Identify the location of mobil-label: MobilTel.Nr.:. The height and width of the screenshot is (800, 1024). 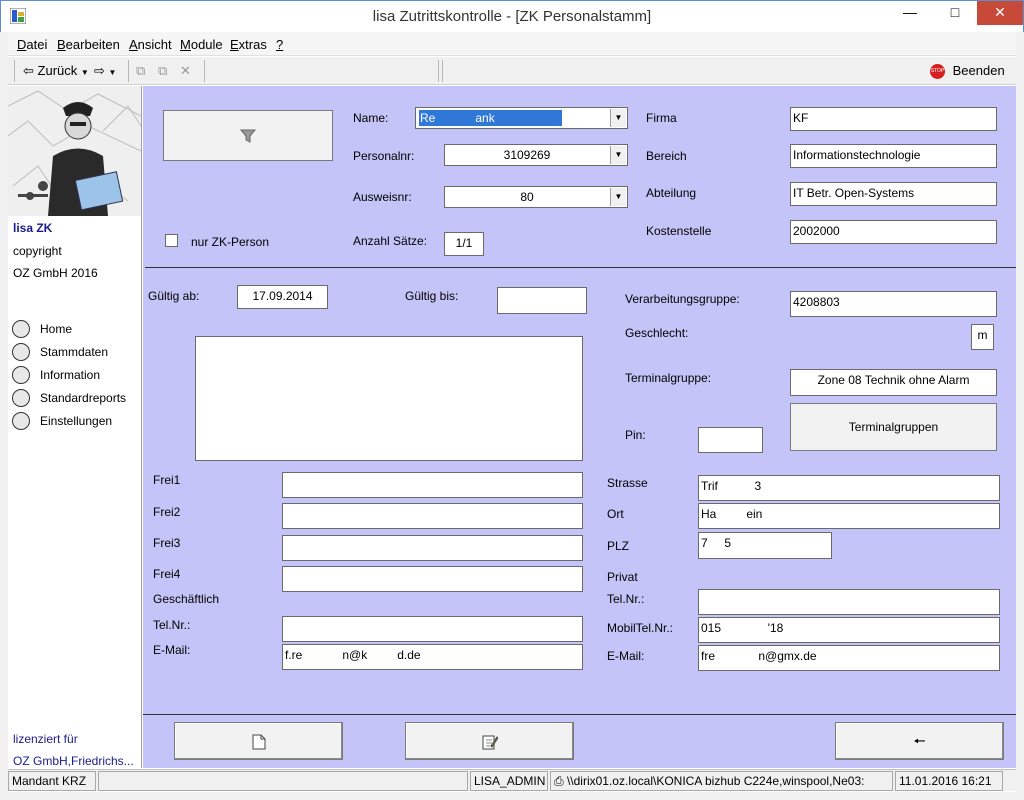
(640, 628).